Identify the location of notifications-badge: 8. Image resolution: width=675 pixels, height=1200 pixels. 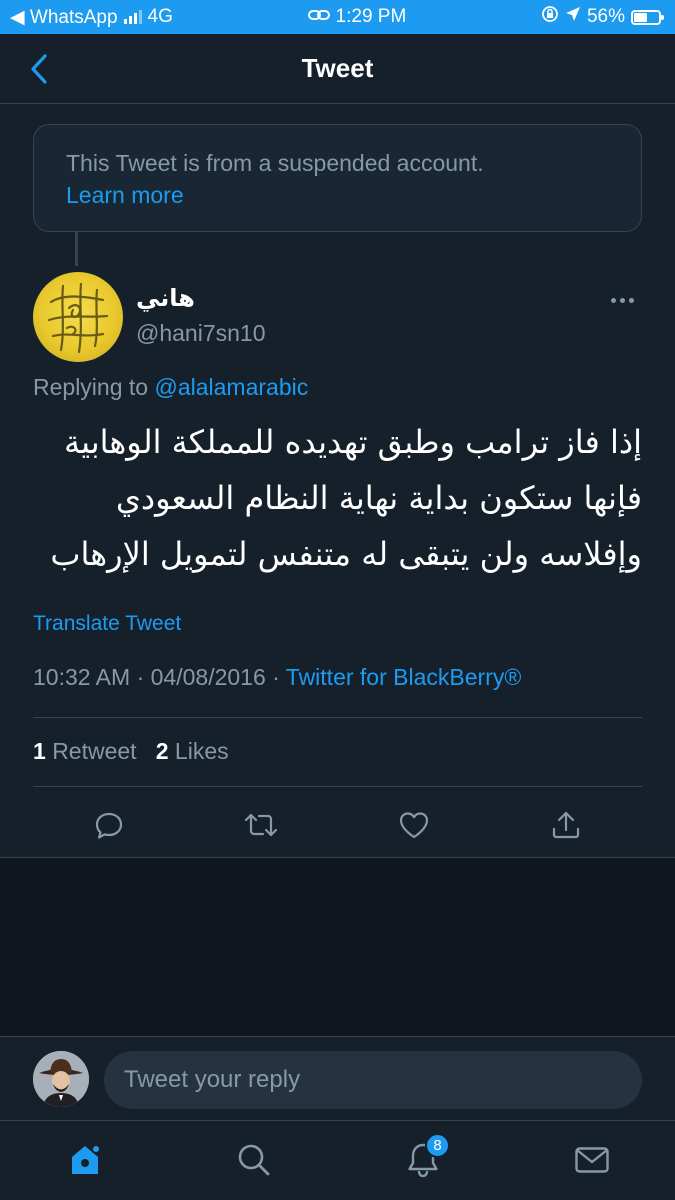
(437, 1145).